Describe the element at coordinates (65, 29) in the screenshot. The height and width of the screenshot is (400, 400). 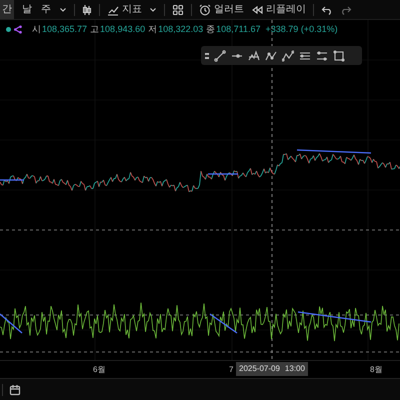
I see `open-value: 108,365.77` at that location.